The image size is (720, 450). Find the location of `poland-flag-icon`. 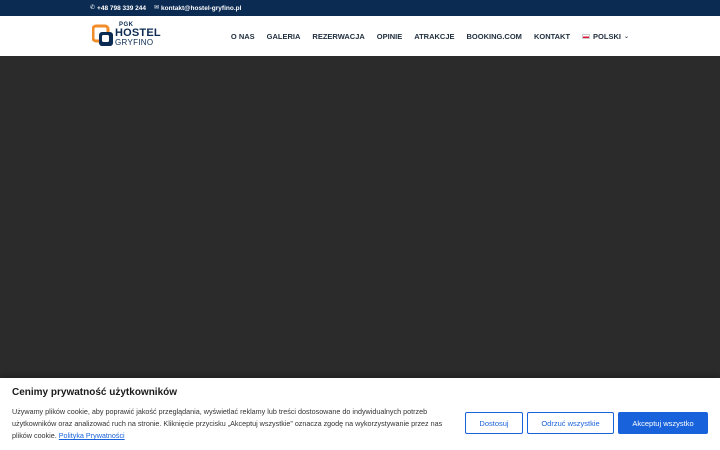

poland-flag-icon is located at coordinates (586, 36).